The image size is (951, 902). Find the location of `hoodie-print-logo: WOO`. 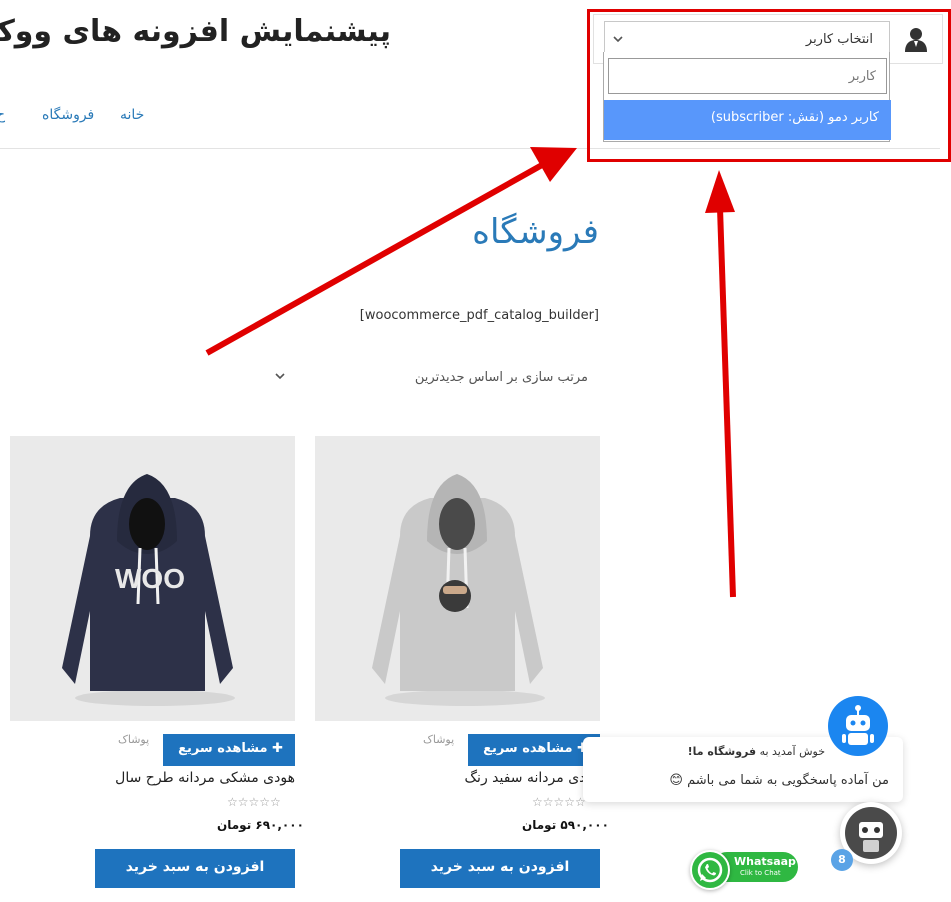

hoodie-print-logo: WOO is located at coordinates (150, 578).